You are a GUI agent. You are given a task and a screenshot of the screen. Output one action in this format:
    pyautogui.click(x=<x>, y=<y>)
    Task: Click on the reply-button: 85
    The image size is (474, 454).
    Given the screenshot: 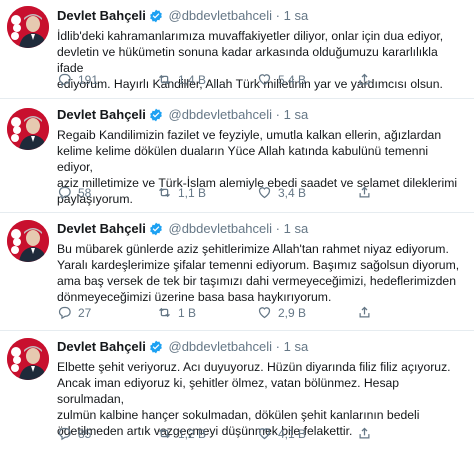 What is the action you would take?
    pyautogui.click(x=74, y=433)
    